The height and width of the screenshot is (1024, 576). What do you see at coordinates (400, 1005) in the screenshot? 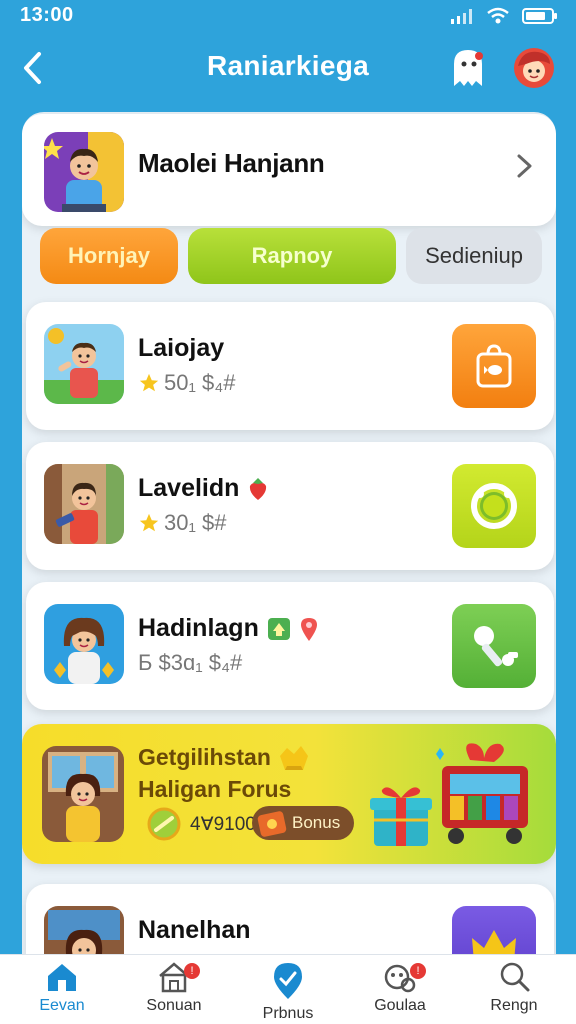
I see `nav-label: Goulaa` at bounding box center [400, 1005].